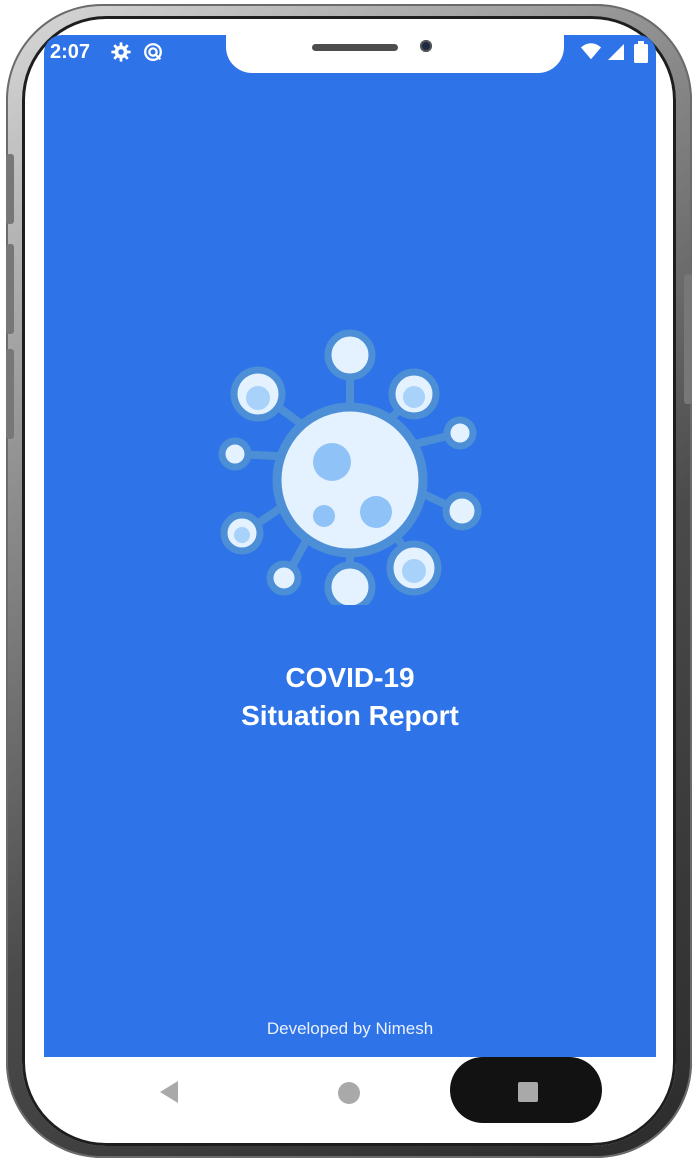 This screenshot has width=700, height=1163. What do you see at coordinates (350, 464) in the screenshot?
I see `virus-icon` at bounding box center [350, 464].